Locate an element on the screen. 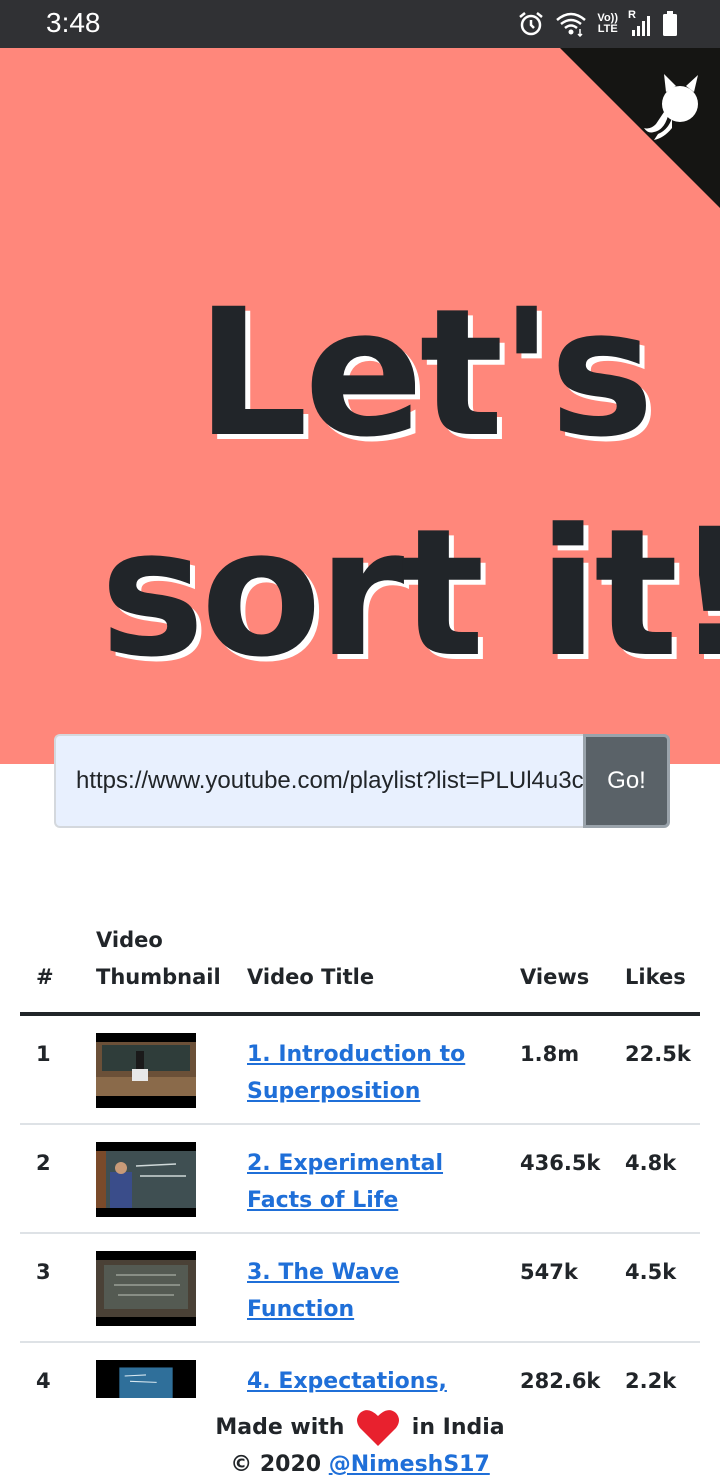  github-corner-link is located at coordinates (640, 128).